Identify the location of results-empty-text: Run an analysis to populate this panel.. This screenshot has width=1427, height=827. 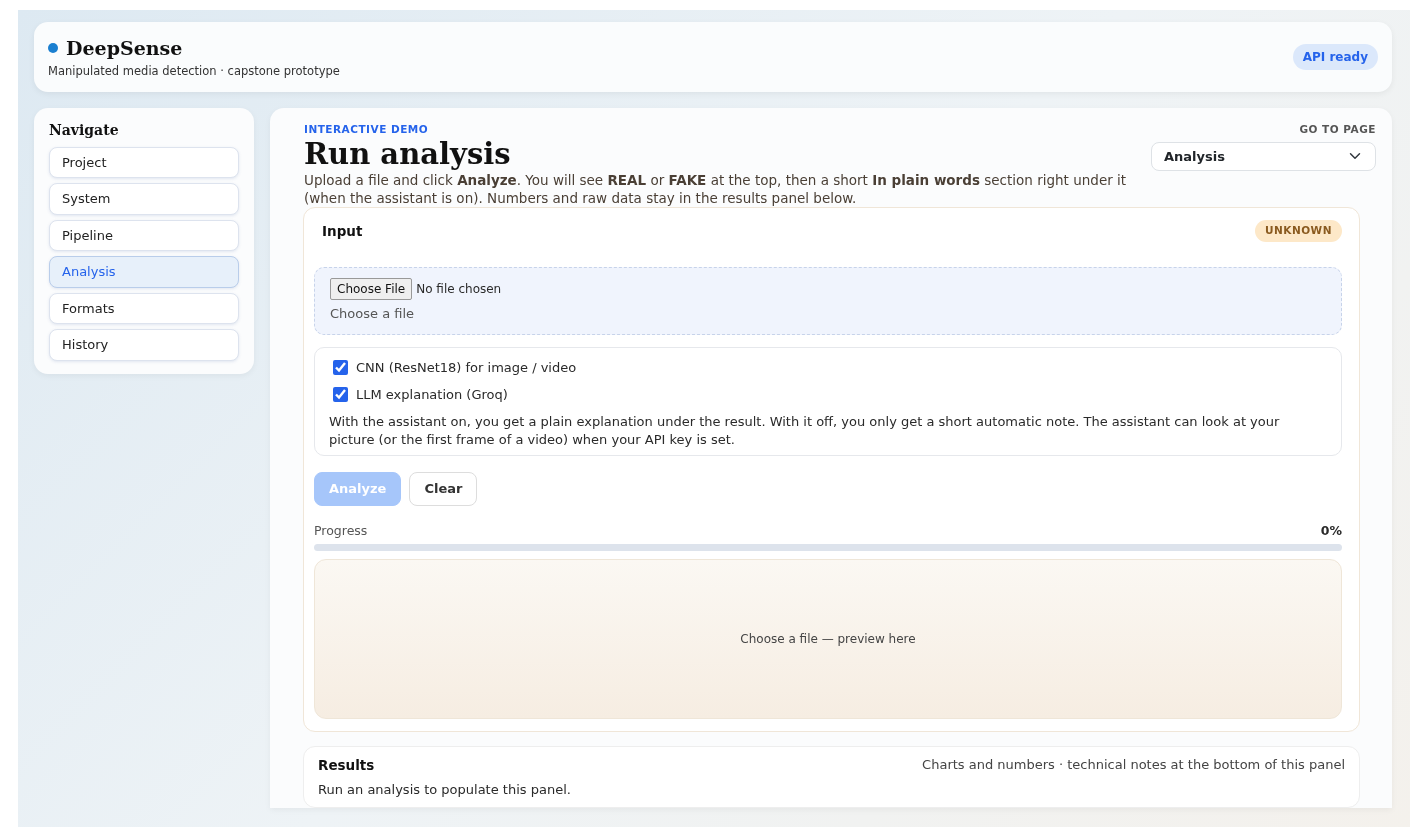
(445, 789).